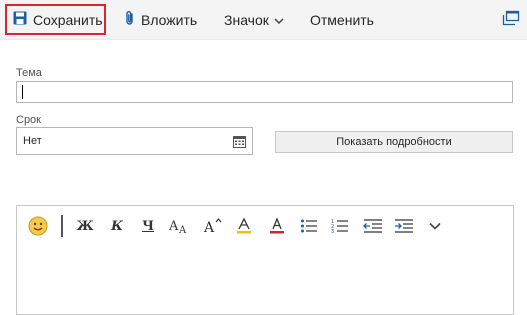 Image resolution: width=527 pixels, height=315 pixels. What do you see at coordinates (309, 226) in the screenshot?
I see `bullets-icon` at bounding box center [309, 226].